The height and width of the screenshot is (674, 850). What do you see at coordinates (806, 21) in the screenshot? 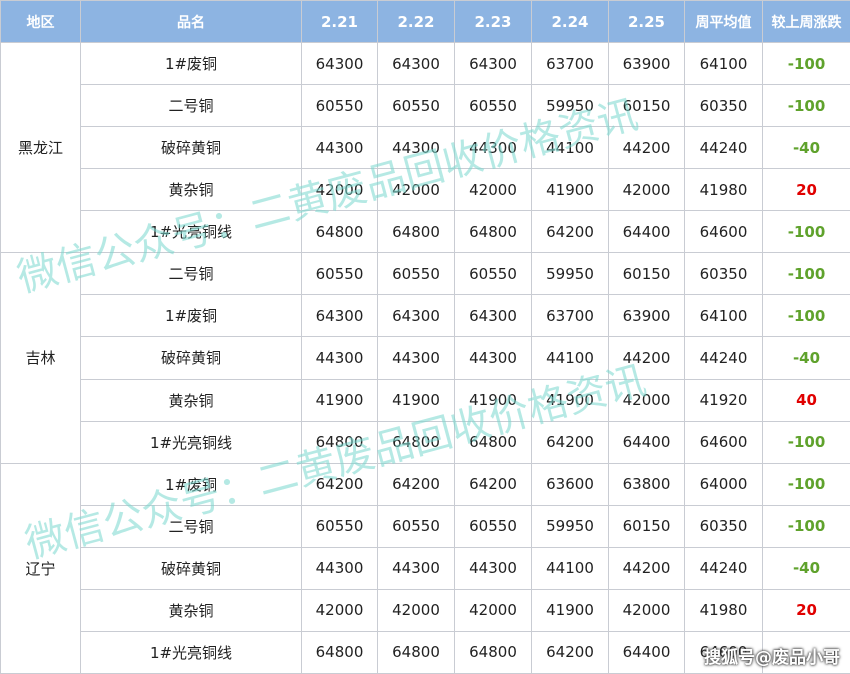
I see `header-weekly-change: 较上周涨跌` at bounding box center [806, 21].